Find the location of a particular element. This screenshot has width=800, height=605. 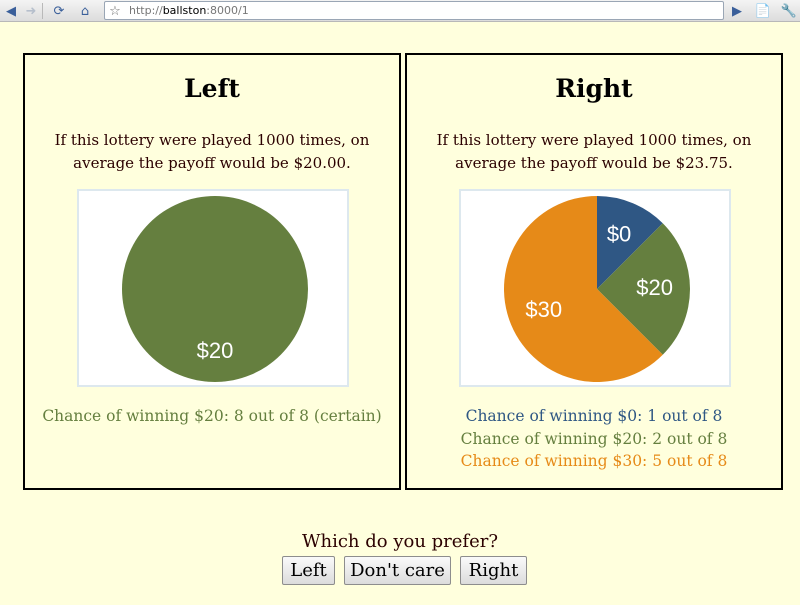

right-pie-svg: $0 $20 $30 is located at coordinates (597, 289).